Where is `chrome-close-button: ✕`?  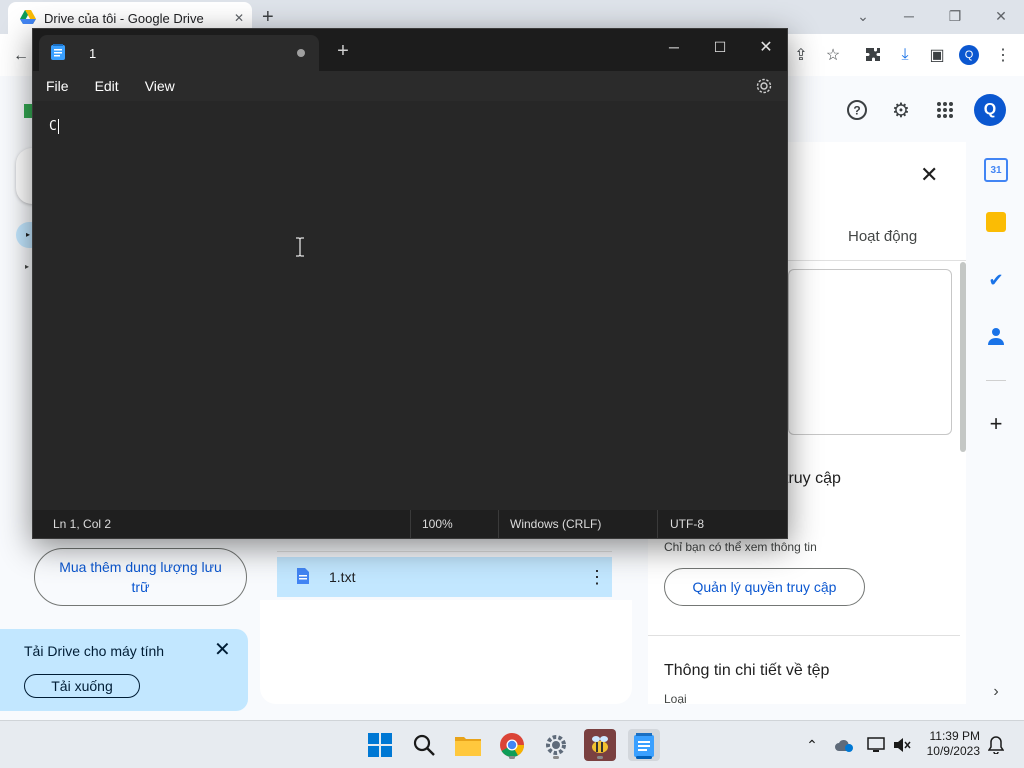
chrome-close-button: ✕ is located at coordinates (1001, 16).